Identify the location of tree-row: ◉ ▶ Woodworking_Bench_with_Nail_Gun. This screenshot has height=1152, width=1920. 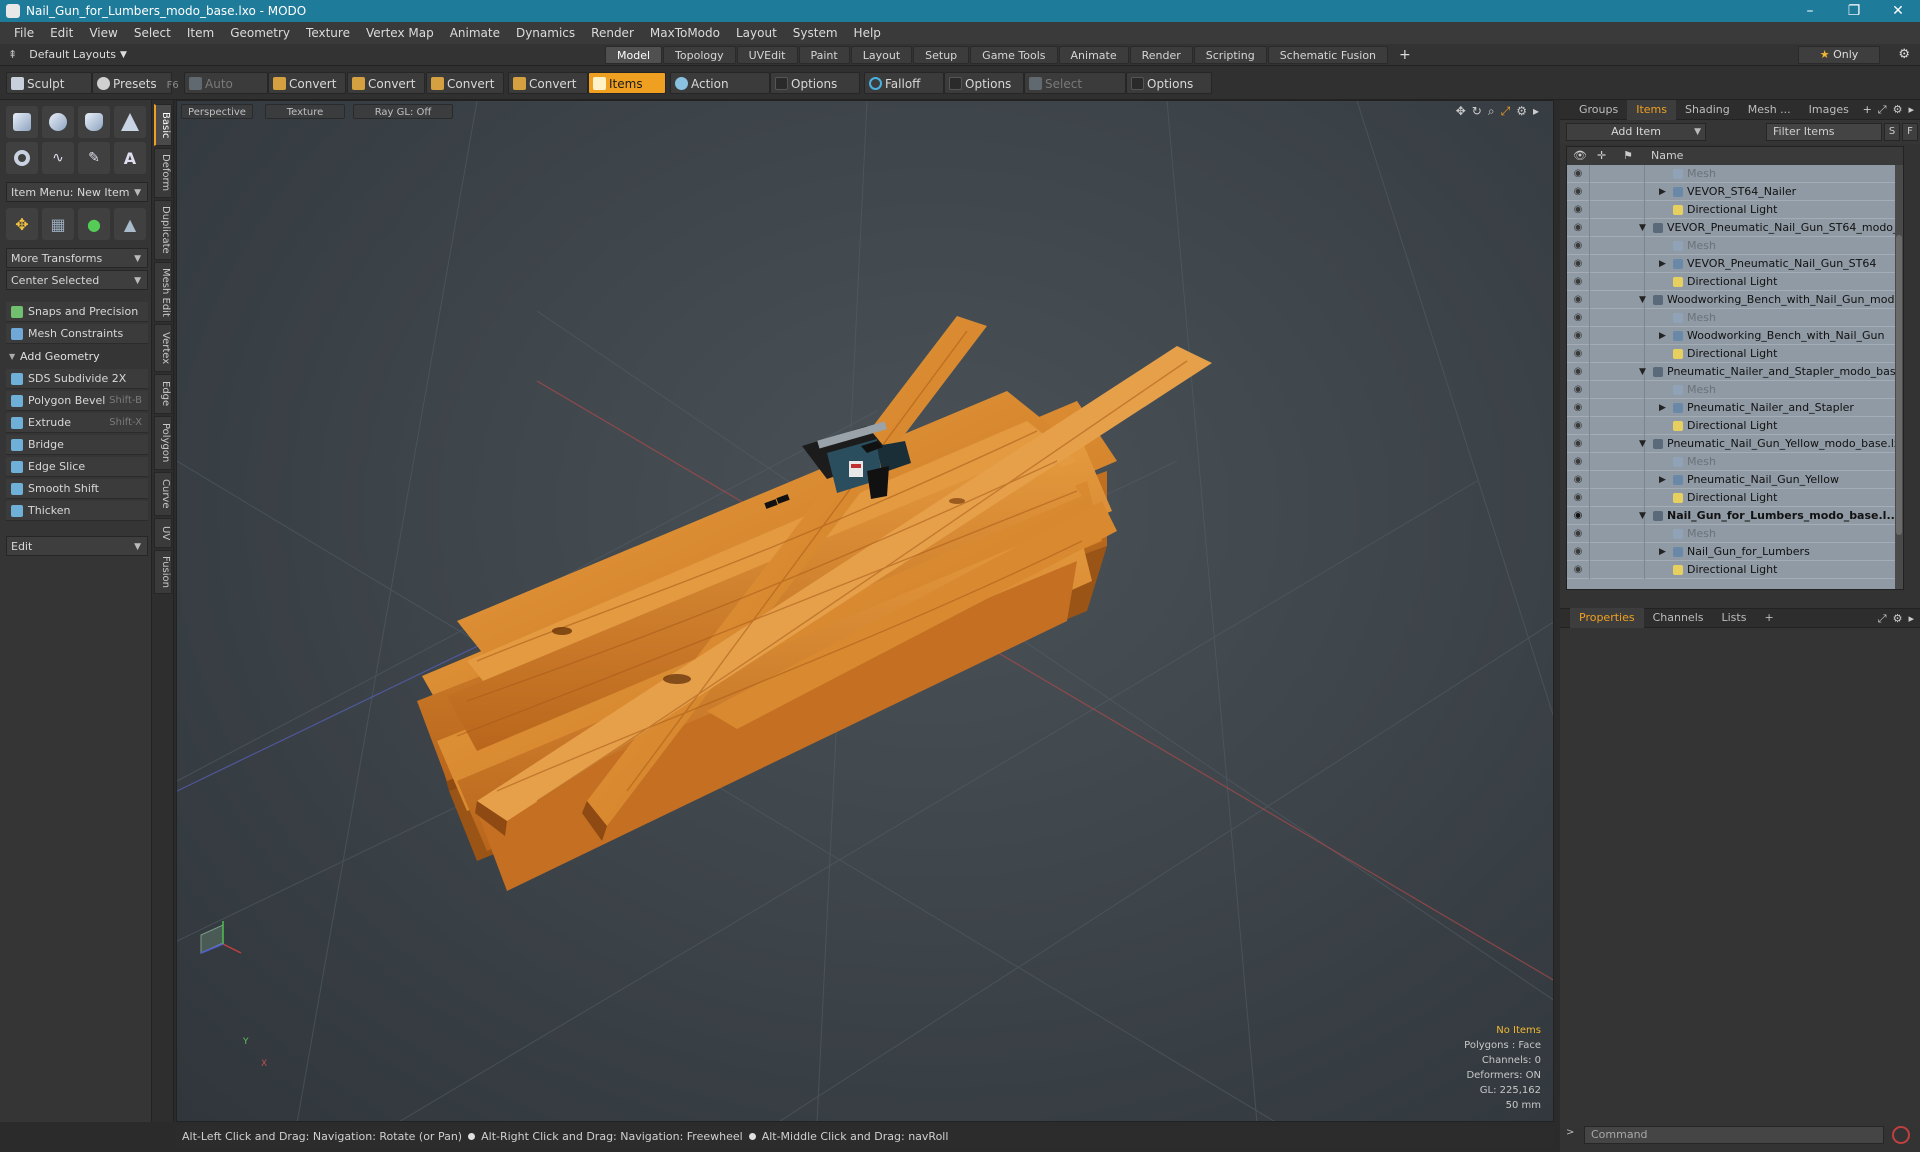
(1735, 336).